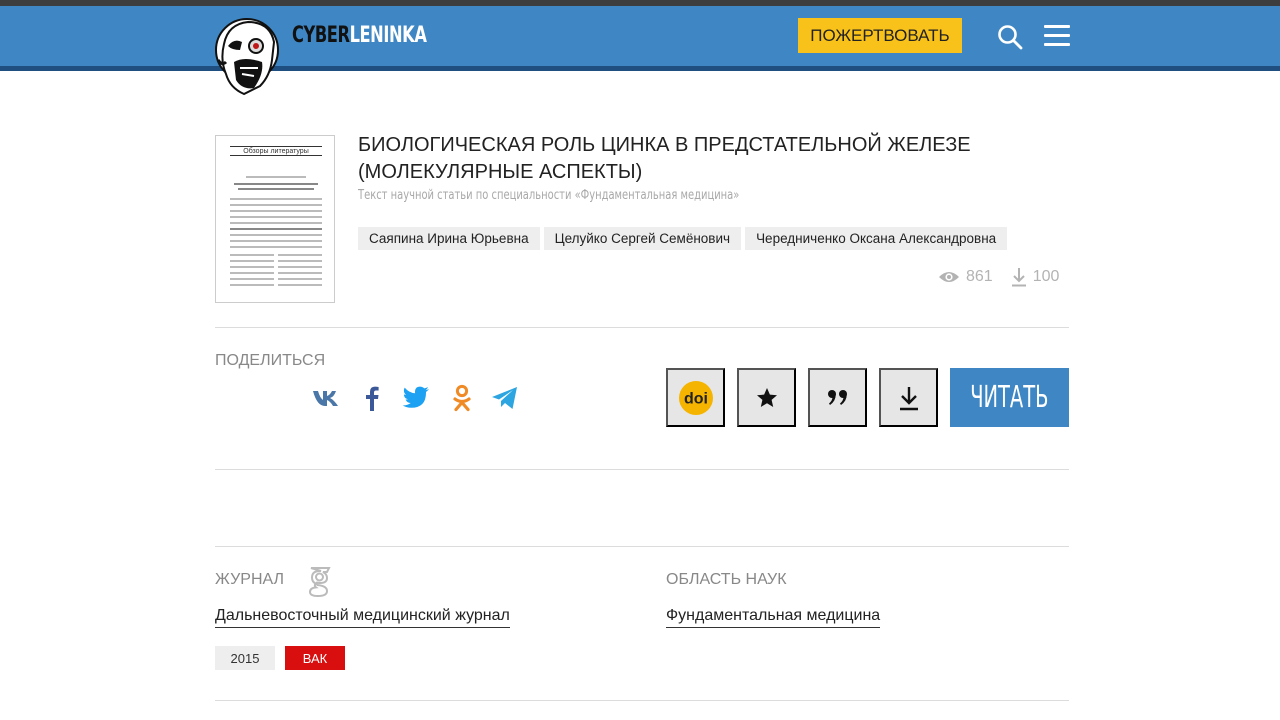  What do you see at coordinates (321, 35) in the screenshot?
I see `logo-part-cyber: CYBER` at bounding box center [321, 35].